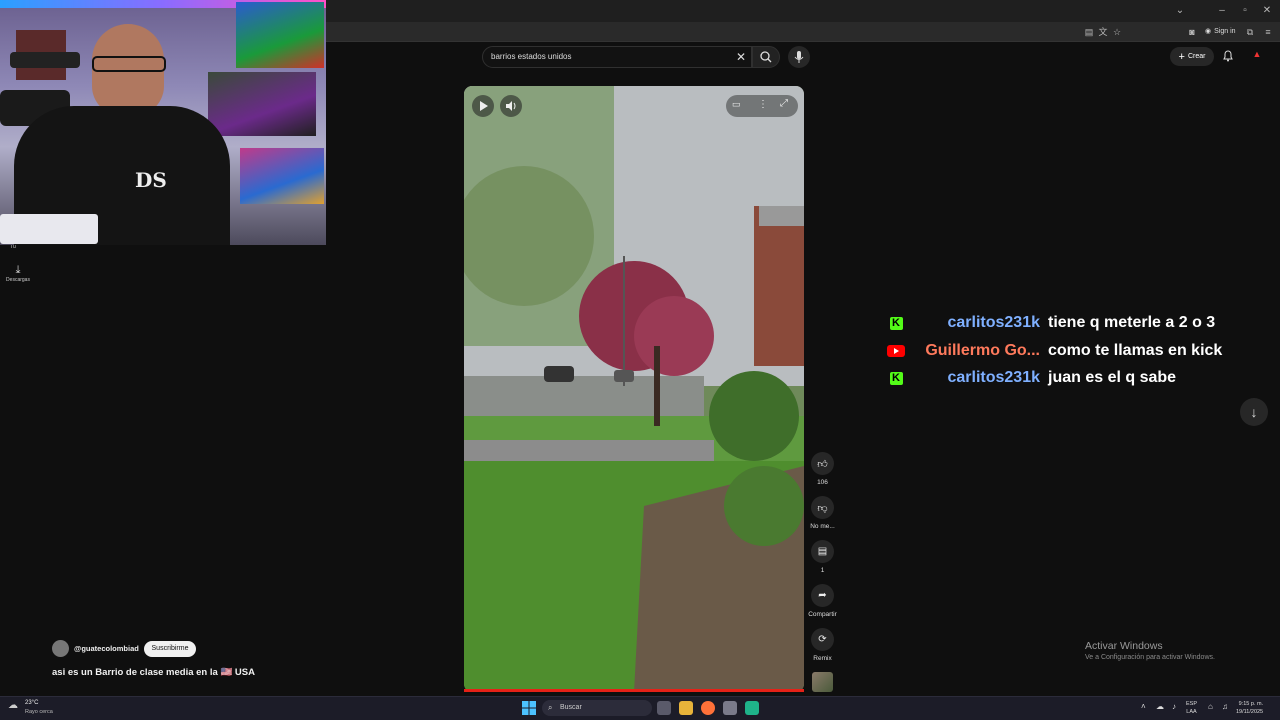  What do you see at coordinates (170, 649) in the screenshot?
I see `subscribe-button: Suscribirme` at bounding box center [170, 649].